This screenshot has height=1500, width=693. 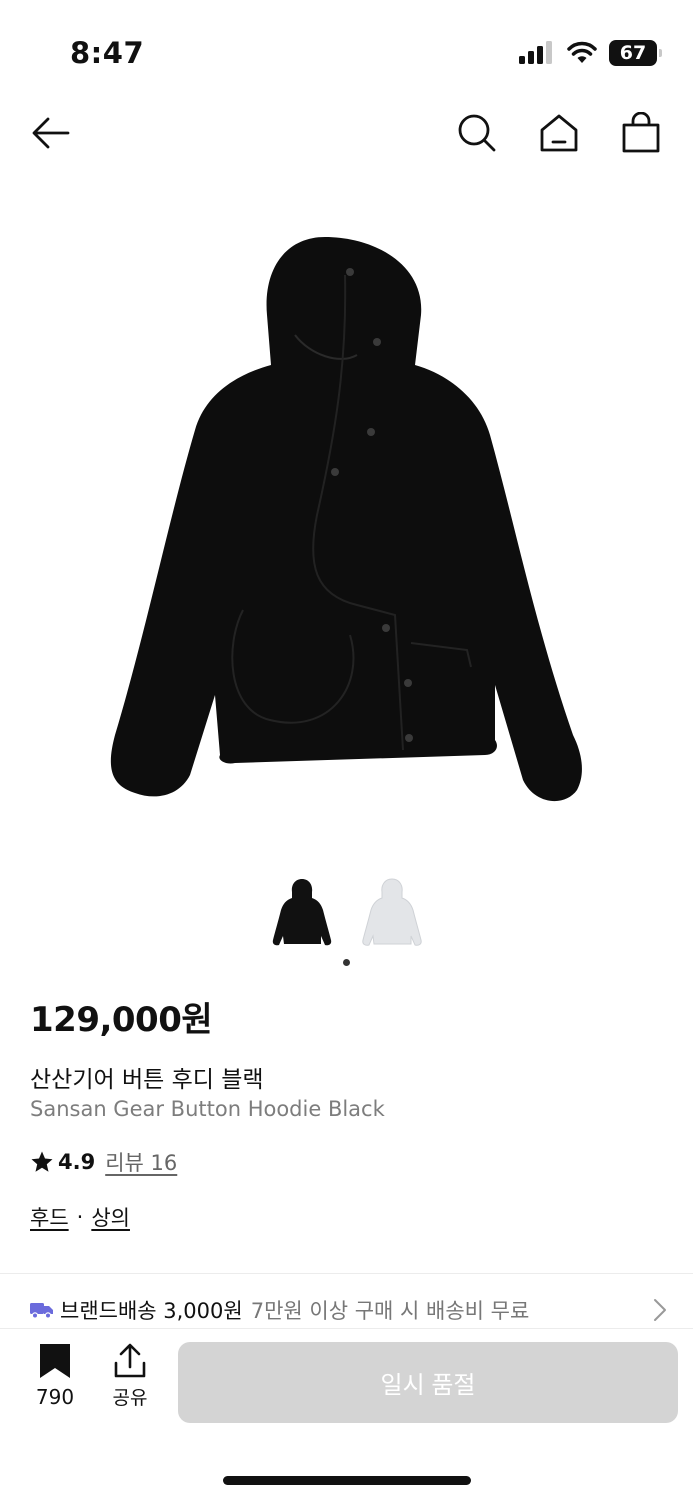 I want to click on battery-tip, so click(x=660, y=53).